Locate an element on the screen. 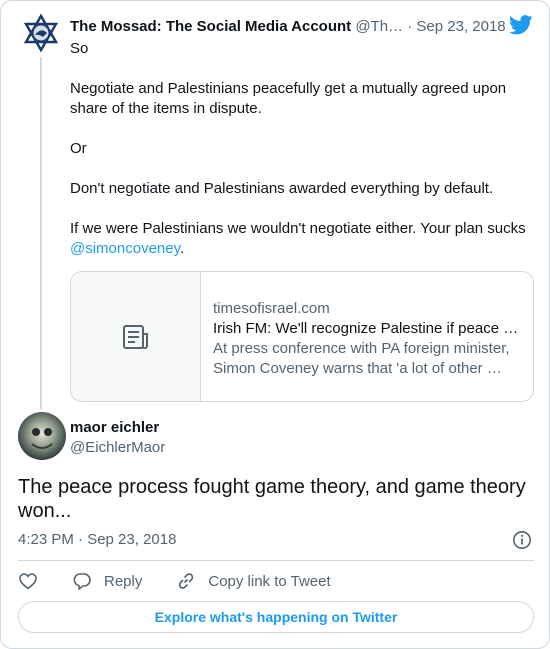 The image size is (550, 649). mention-suffix: . is located at coordinates (182, 248).